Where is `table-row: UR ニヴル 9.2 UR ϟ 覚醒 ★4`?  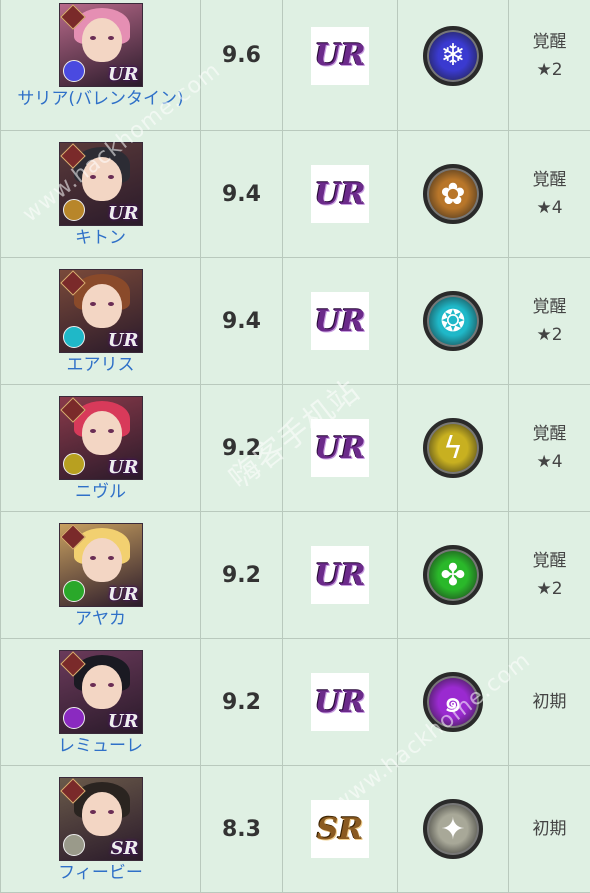 table-row: UR ニヴル 9.2 UR ϟ 覚醒 ★4 is located at coordinates (295, 448).